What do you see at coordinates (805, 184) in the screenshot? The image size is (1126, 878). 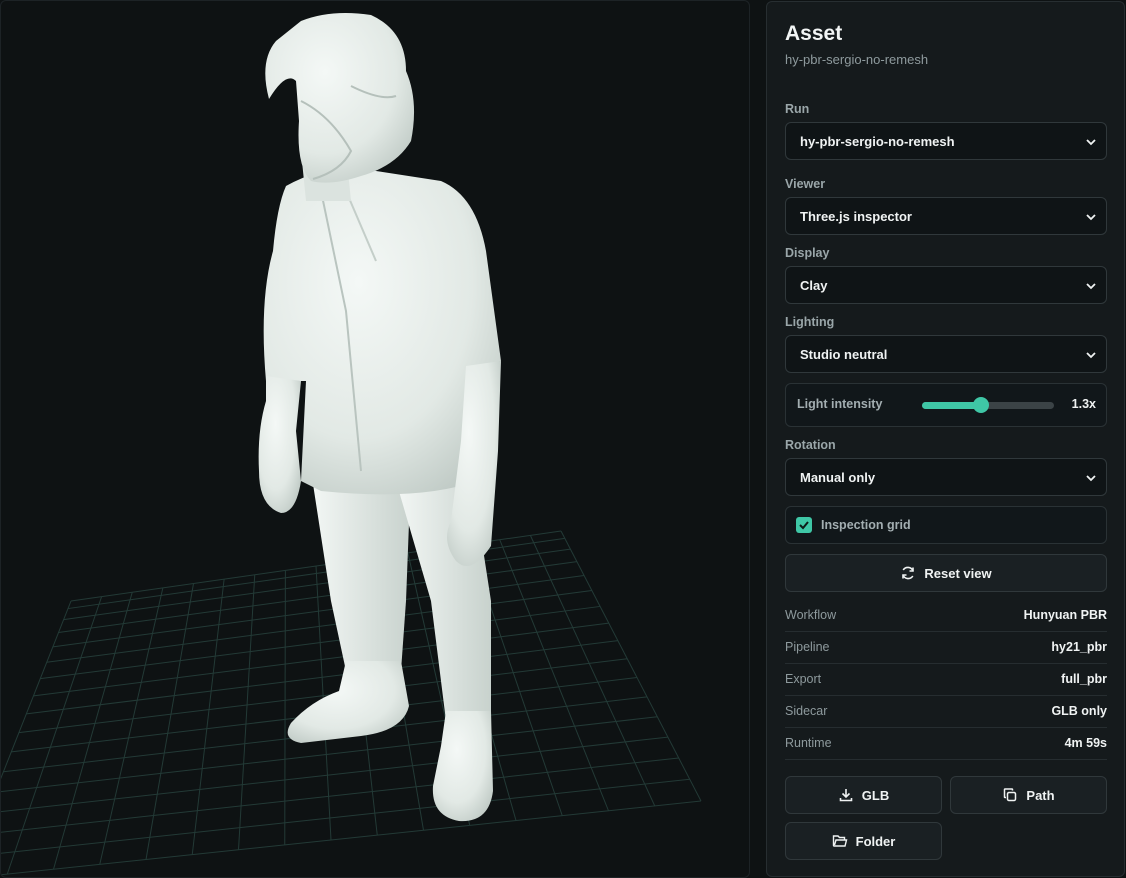 I see `viewer-label: Viewer` at bounding box center [805, 184].